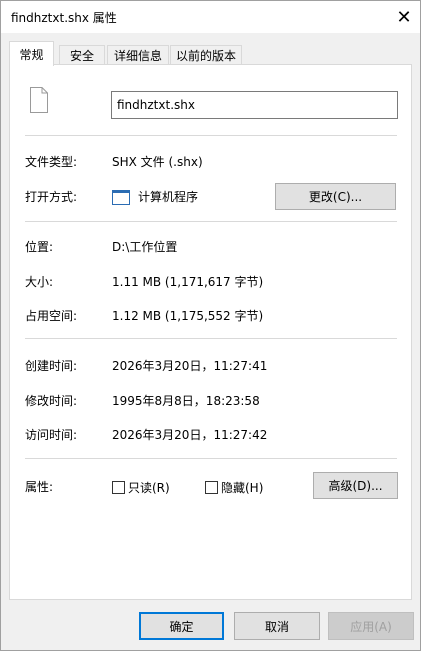  What do you see at coordinates (118, 487) in the screenshot?
I see `readonly-checkbox` at bounding box center [118, 487].